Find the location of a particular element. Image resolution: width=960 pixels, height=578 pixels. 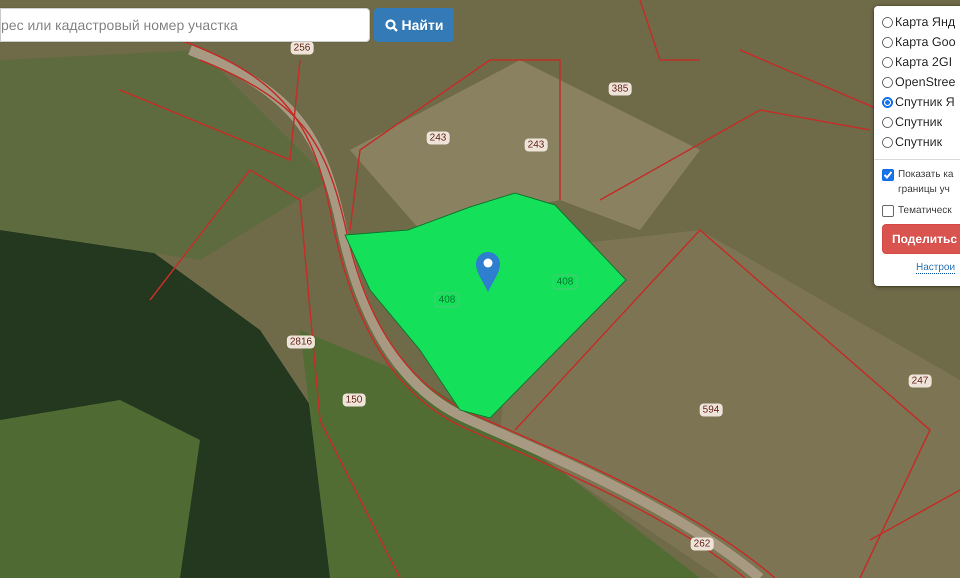

map-layer-option: Карта Goo is located at coordinates (921, 42).